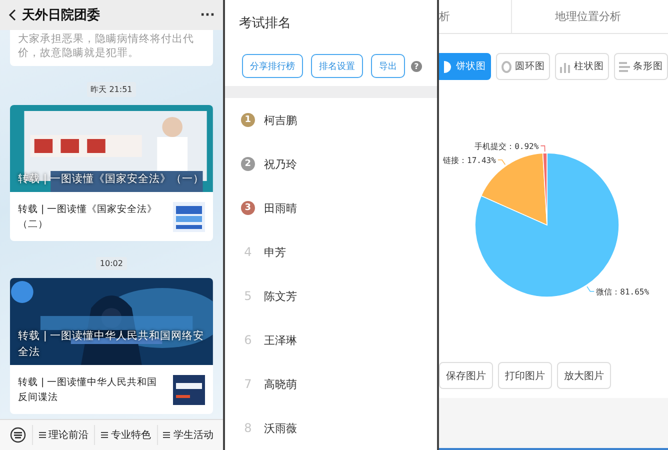  Describe the element at coordinates (280, 428) in the screenshot. I see `student-name: 沃雨薇` at that location.